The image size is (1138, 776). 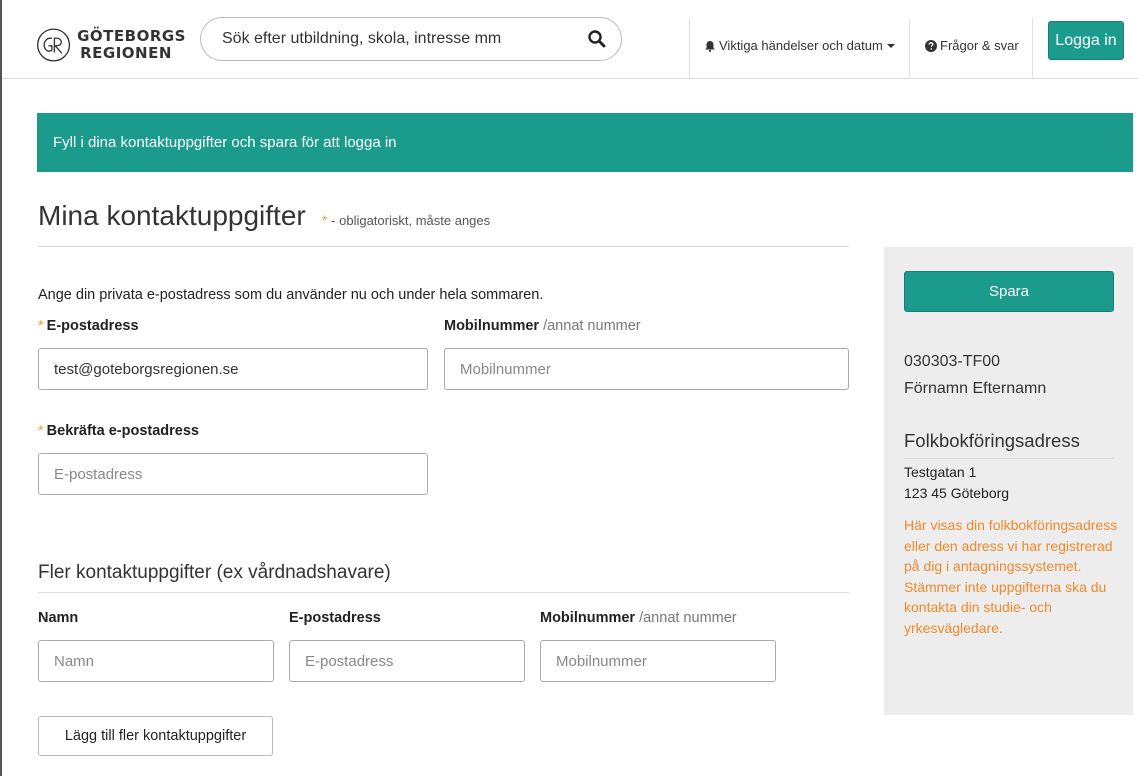 I want to click on nav-events-label: Viktiga händelser och datum, so click(x=801, y=45).